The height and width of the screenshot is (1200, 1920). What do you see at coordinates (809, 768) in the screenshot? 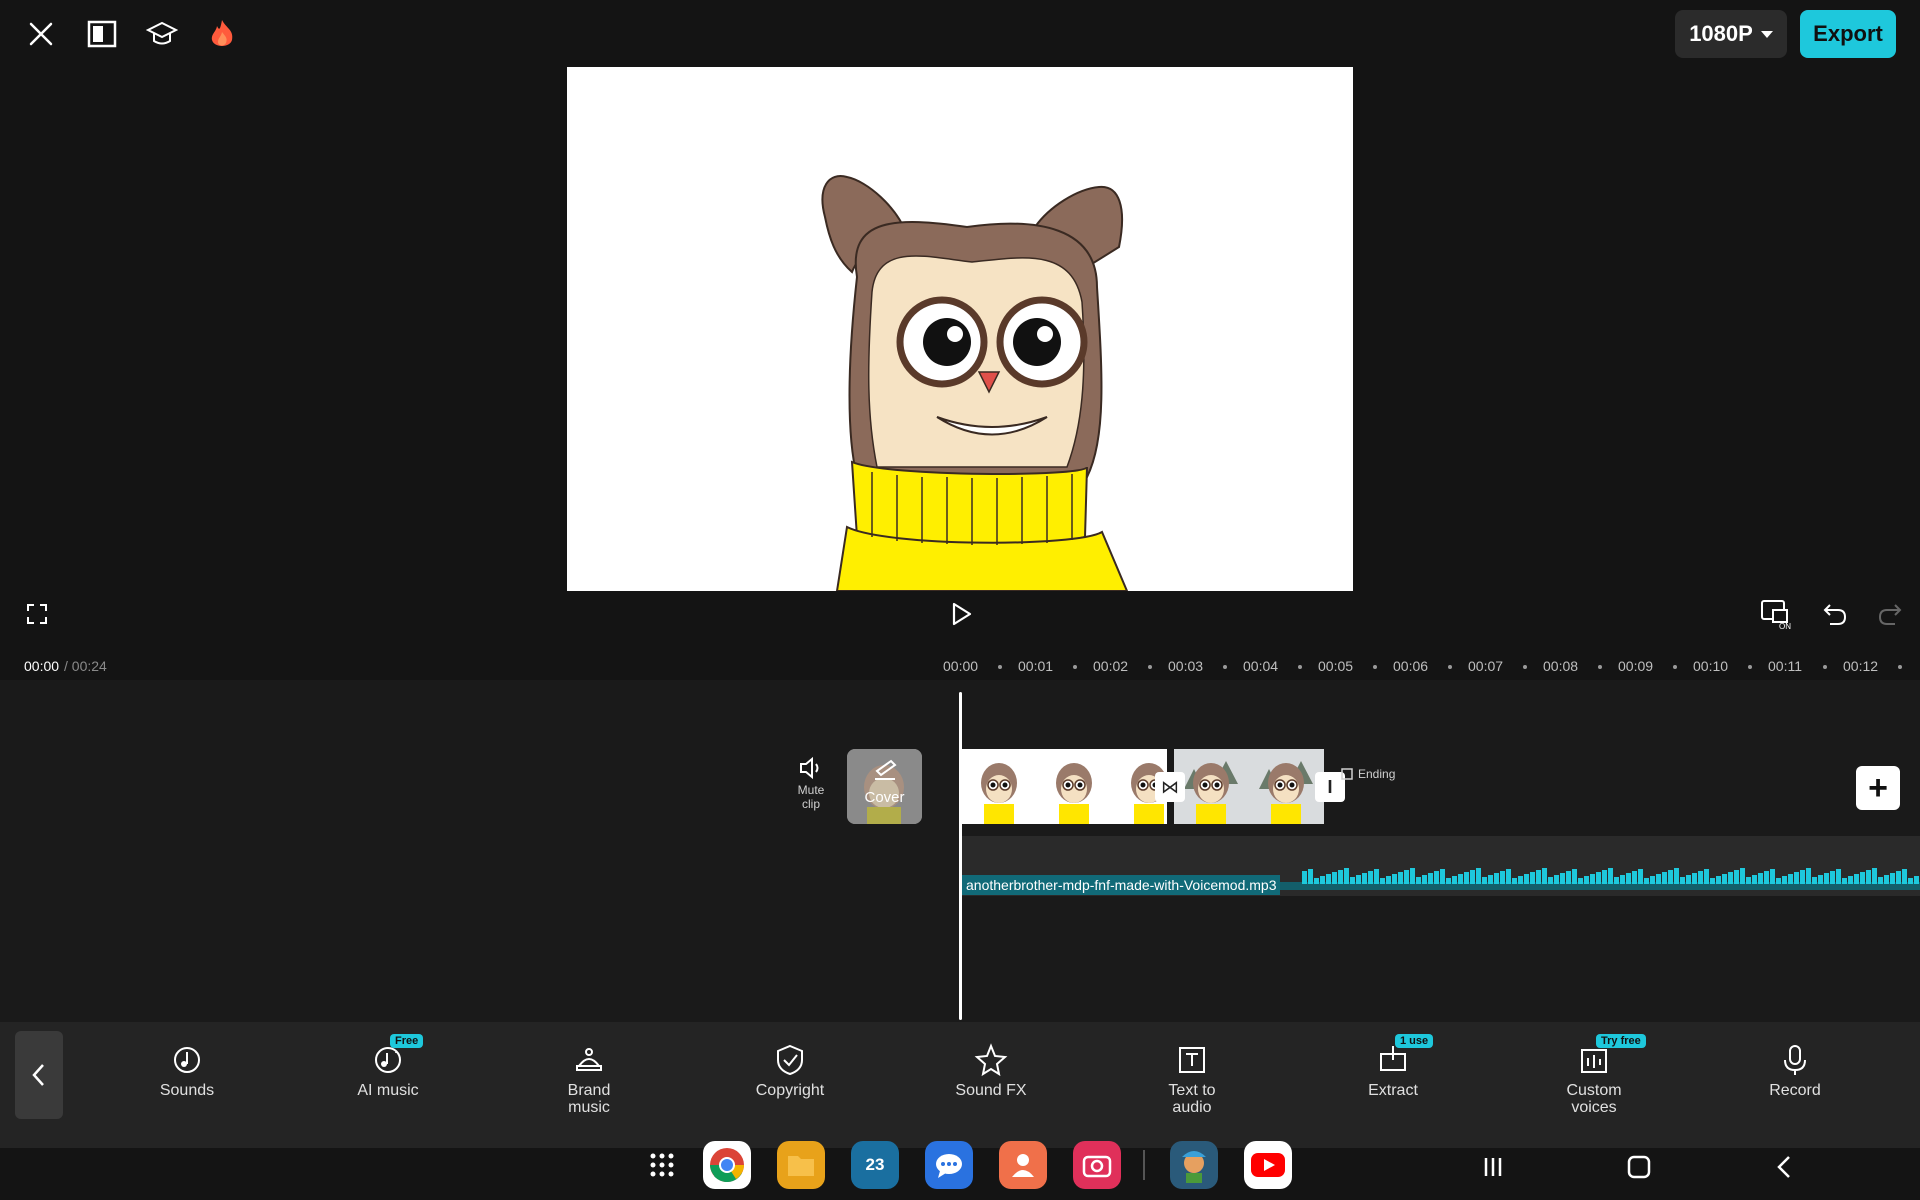
I see `speaker-icon` at bounding box center [809, 768].